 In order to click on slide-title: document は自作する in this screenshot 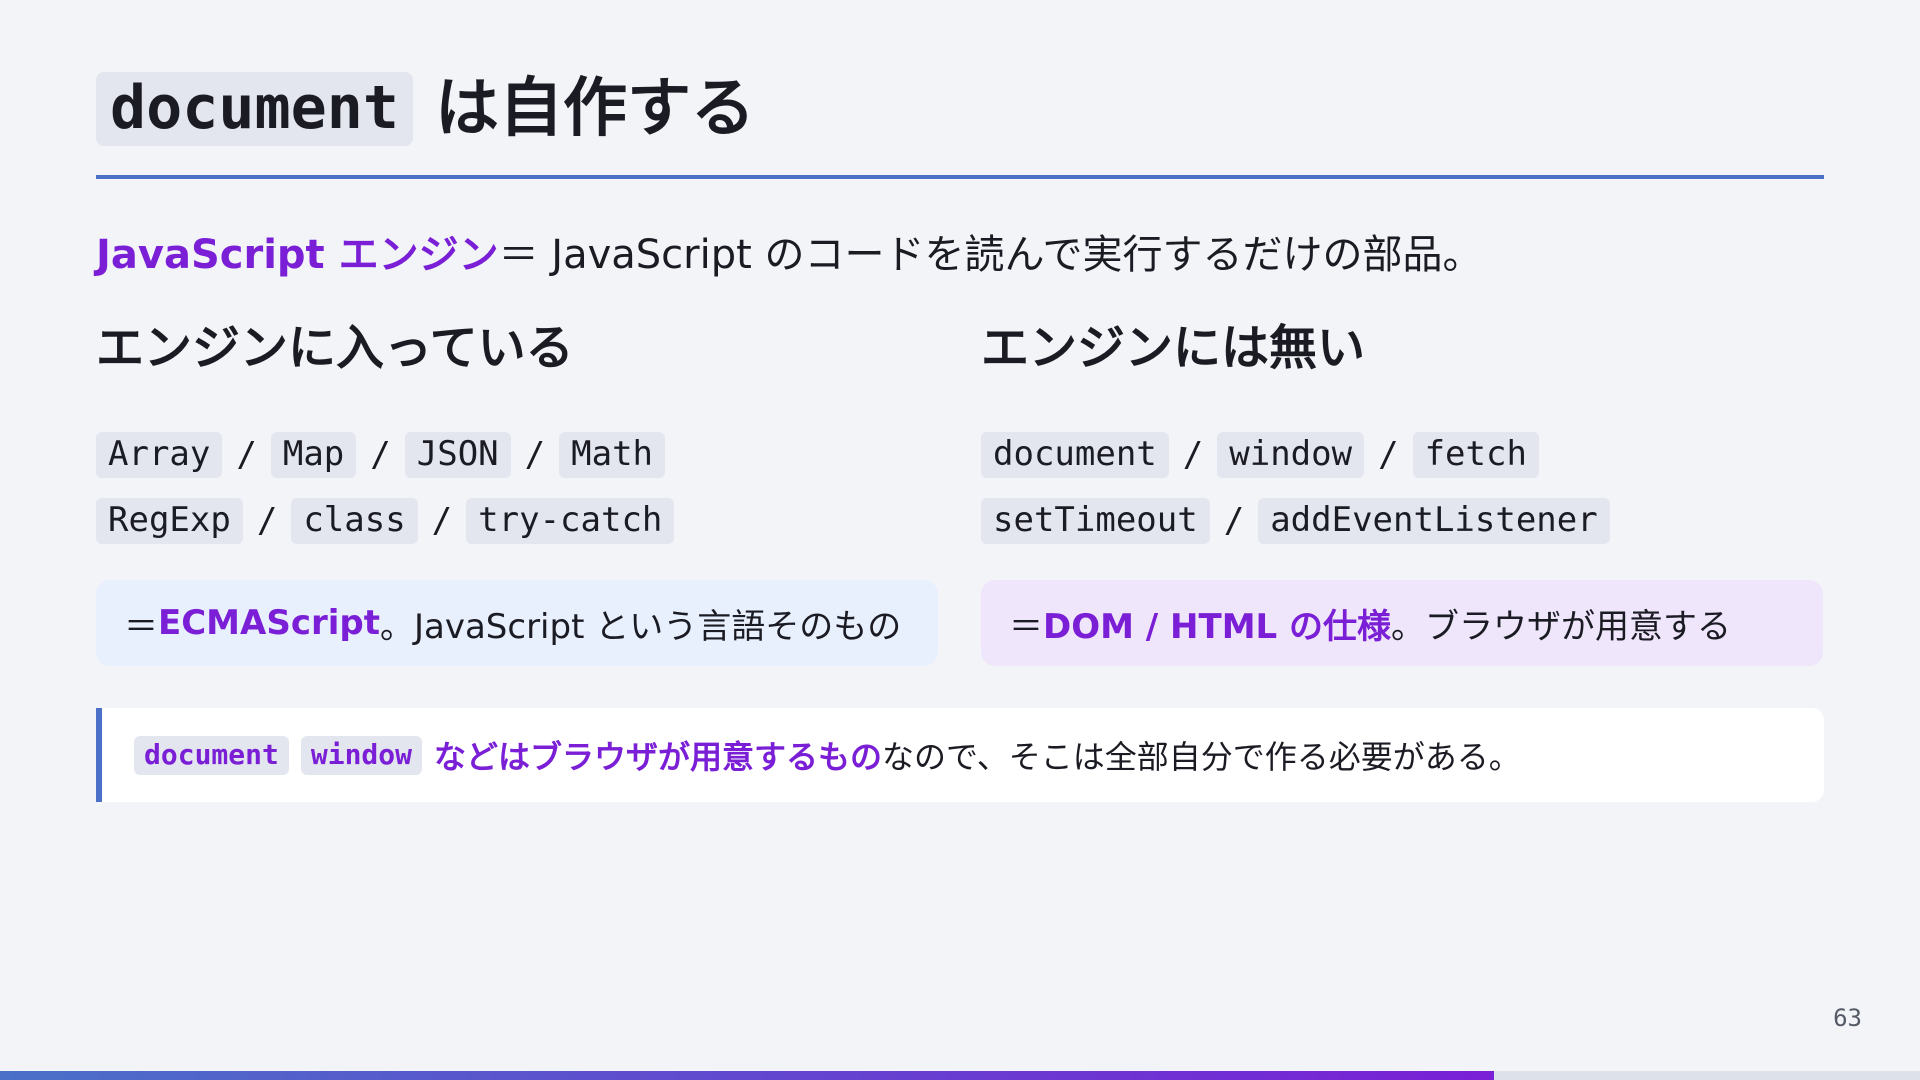, I will do `click(425, 109)`.